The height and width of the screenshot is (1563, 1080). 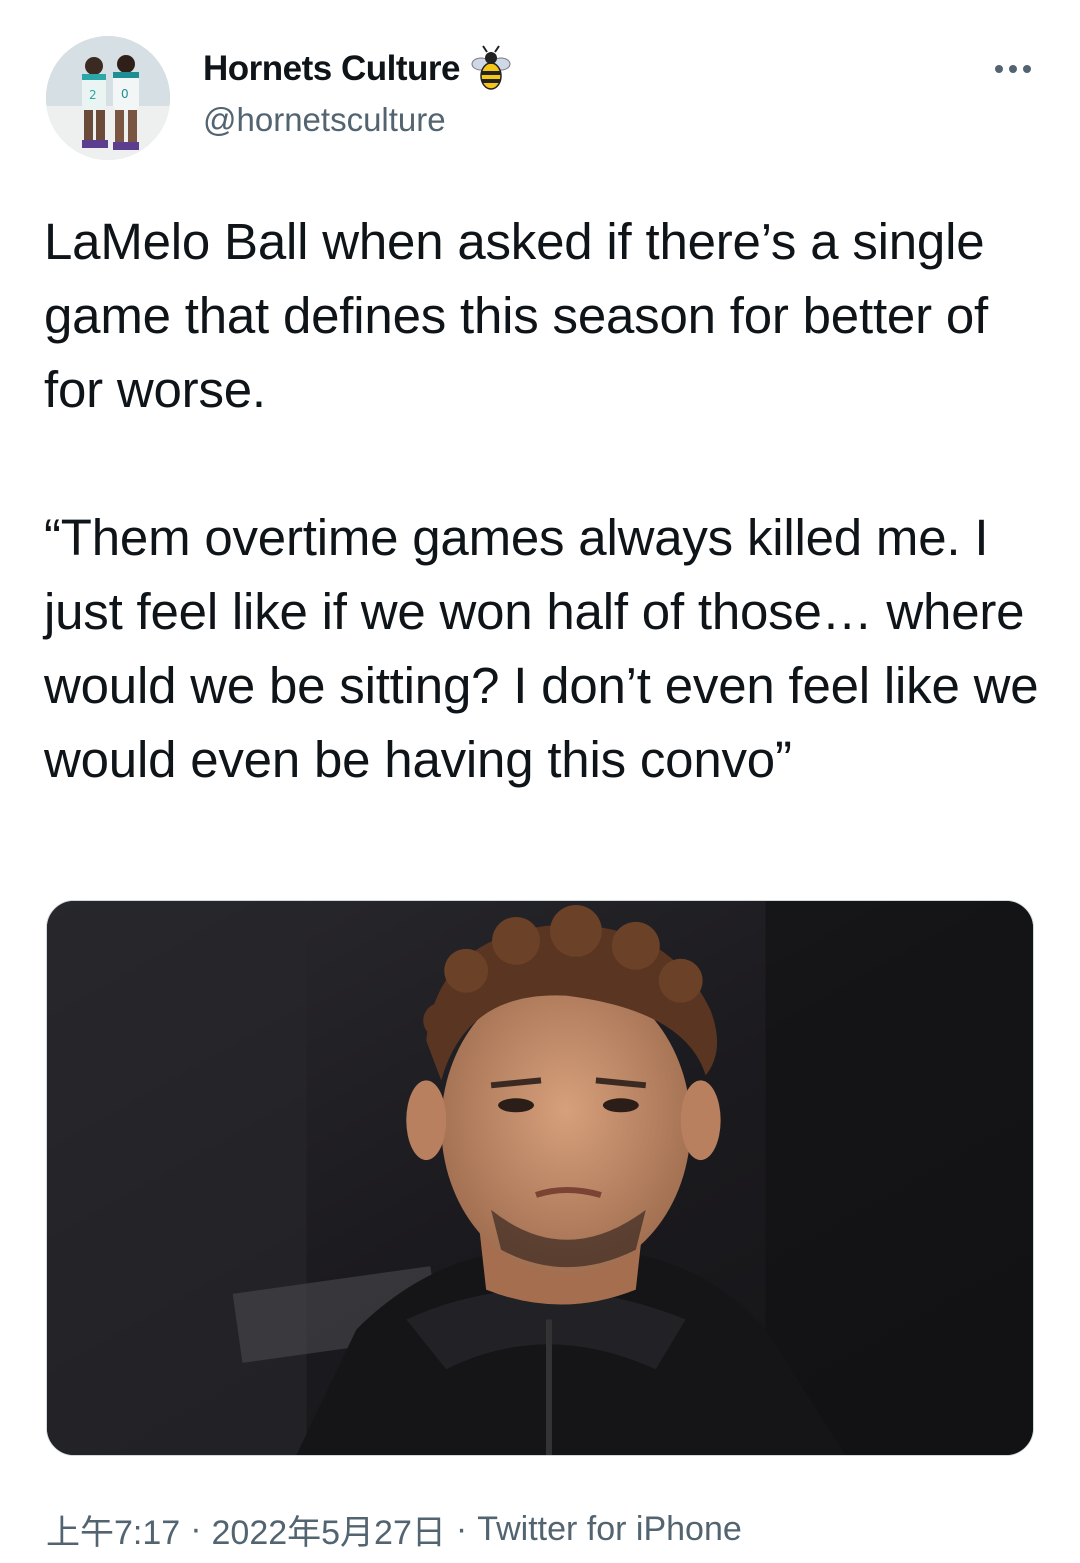 What do you see at coordinates (93, 95) in the screenshot?
I see `svg-text: 2` at bounding box center [93, 95].